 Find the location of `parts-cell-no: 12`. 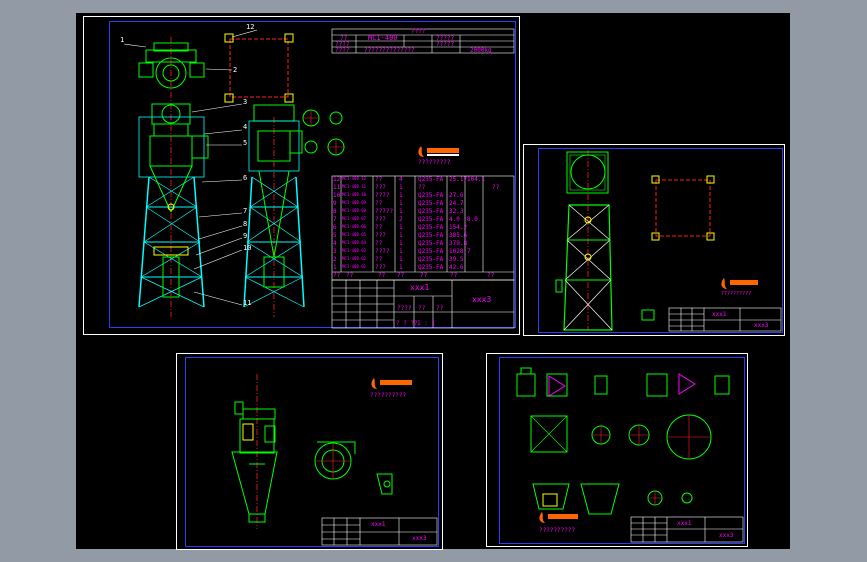

parts-cell-no: 12 is located at coordinates (337, 179).